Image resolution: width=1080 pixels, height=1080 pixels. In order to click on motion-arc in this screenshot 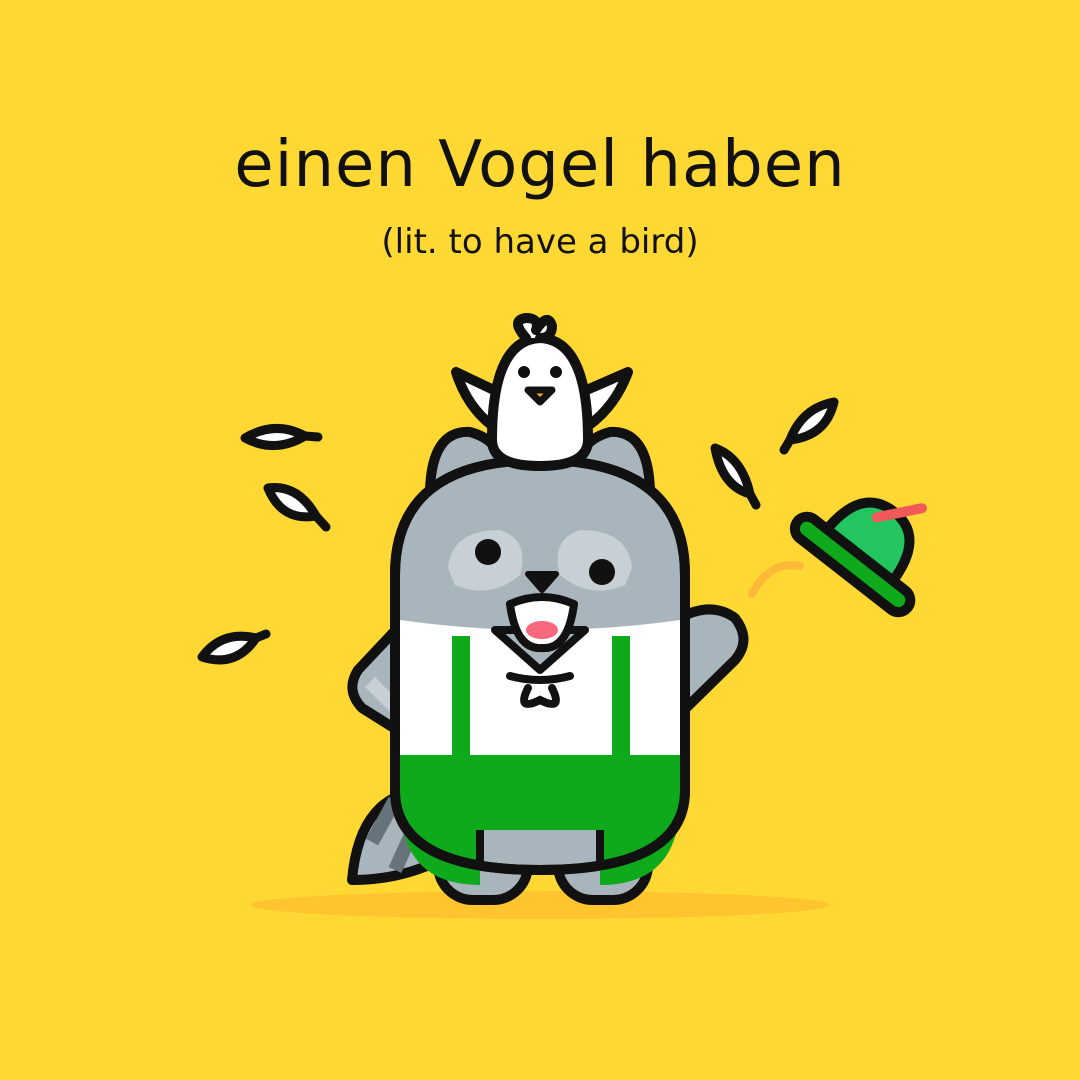, I will do `click(776, 579)`.